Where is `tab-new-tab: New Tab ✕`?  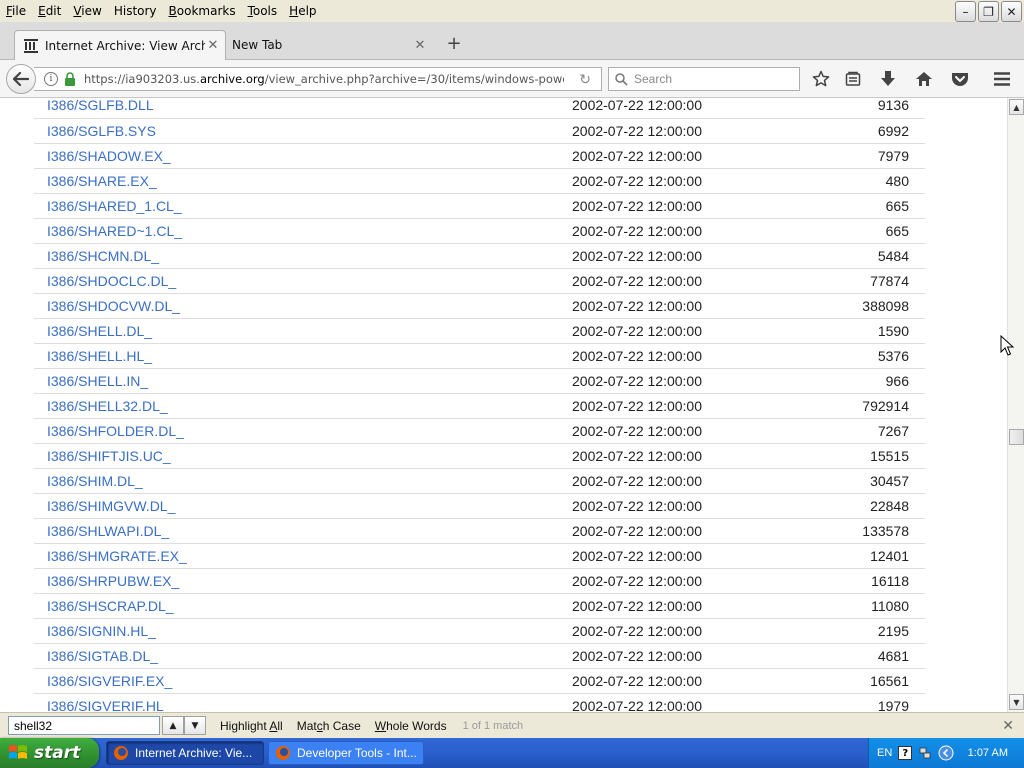 tab-new-tab: New Tab ✕ is located at coordinates (329, 45).